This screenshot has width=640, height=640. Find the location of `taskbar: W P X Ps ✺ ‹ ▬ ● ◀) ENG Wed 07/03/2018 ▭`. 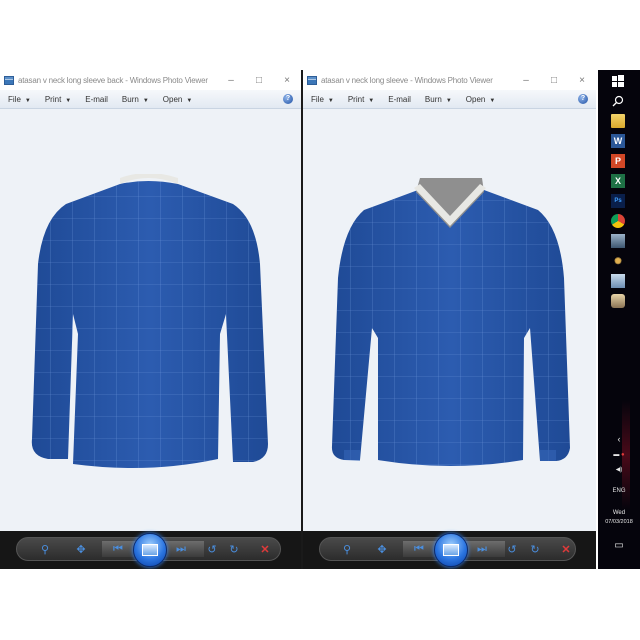

taskbar: W P X Ps ✺ ‹ ▬ ● ◀) ENG Wed 07/03/2018 ▭ is located at coordinates (619, 319).